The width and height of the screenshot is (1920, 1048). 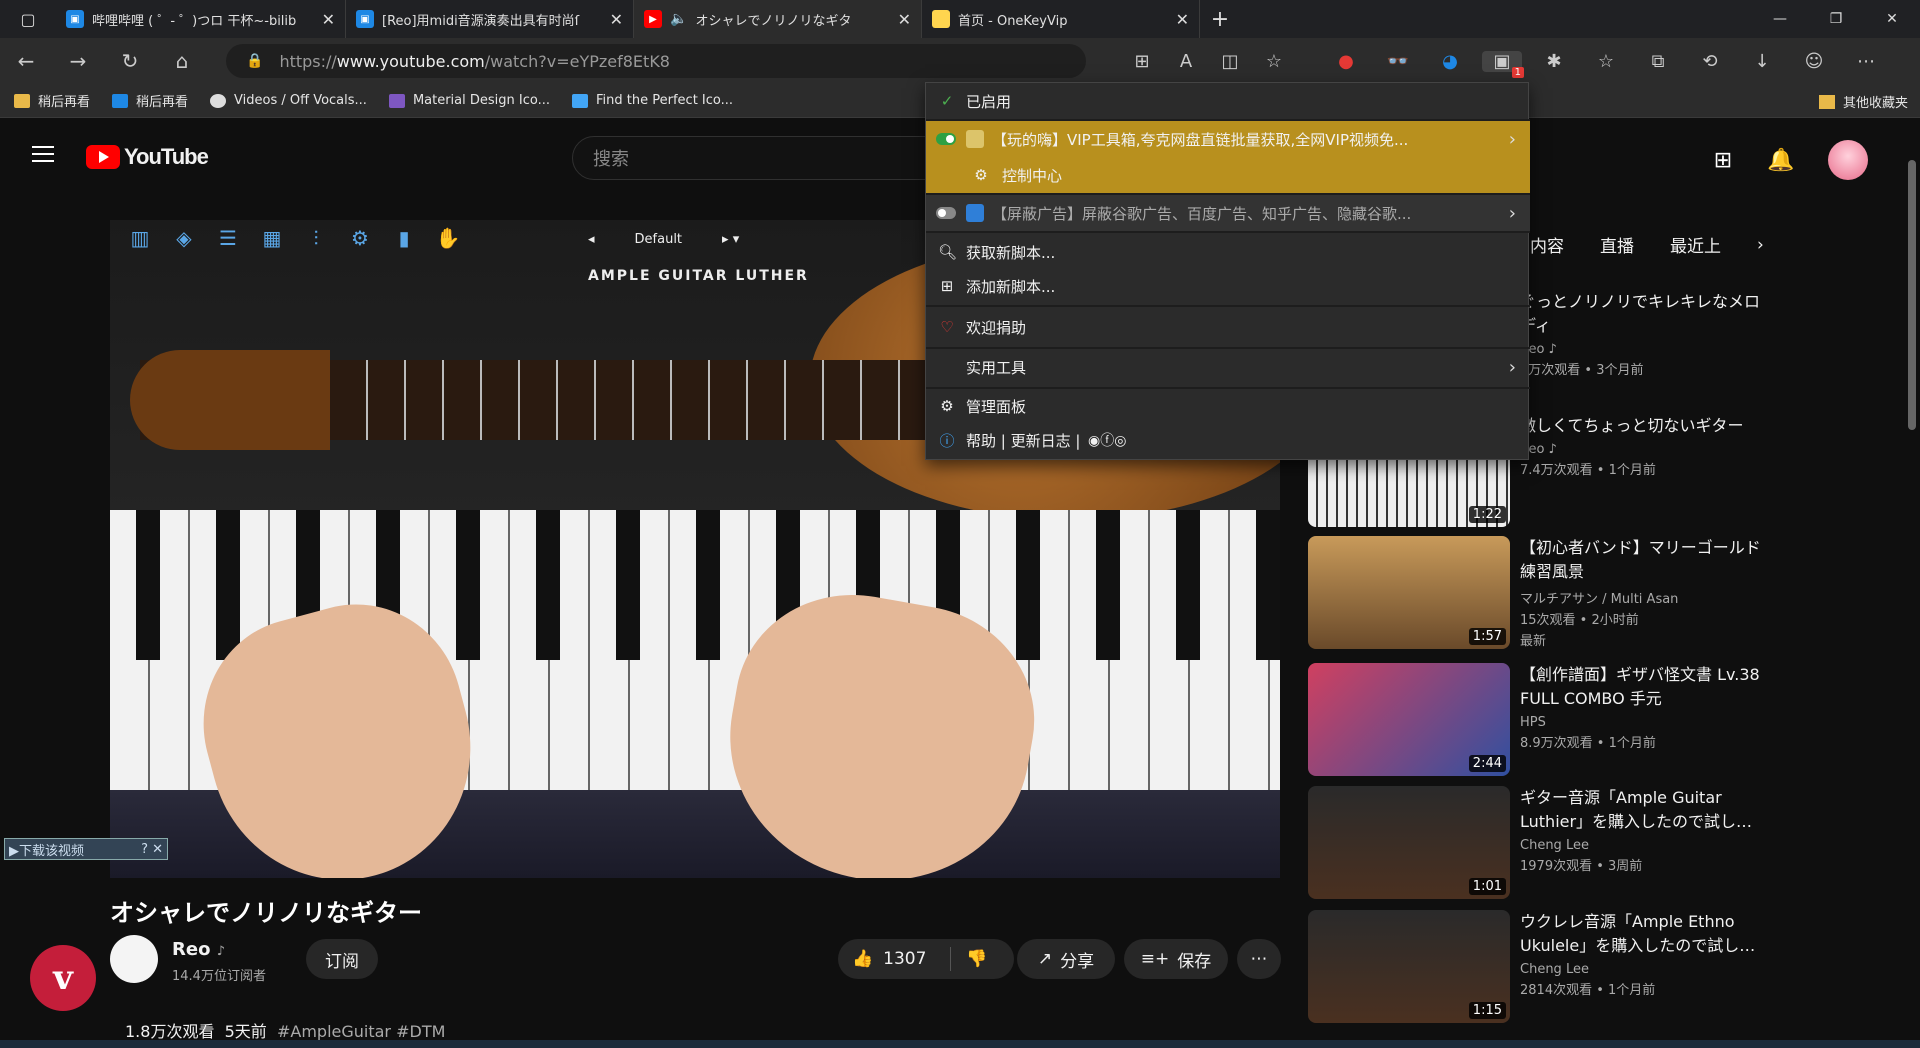 What do you see at coordinates (1274, 61) in the screenshot?
I see `favorite-star-icon: ☆` at bounding box center [1274, 61].